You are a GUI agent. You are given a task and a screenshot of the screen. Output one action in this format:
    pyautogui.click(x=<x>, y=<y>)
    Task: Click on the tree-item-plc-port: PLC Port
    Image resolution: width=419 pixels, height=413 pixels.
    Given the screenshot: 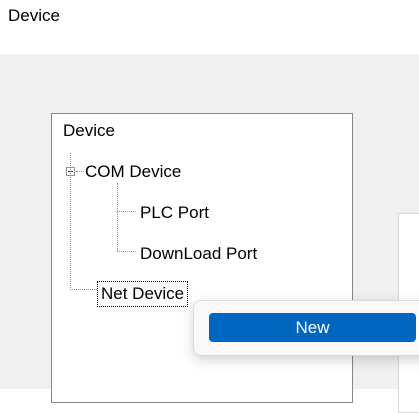 What is the action you would take?
    pyautogui.click(x=174, y=213)
    